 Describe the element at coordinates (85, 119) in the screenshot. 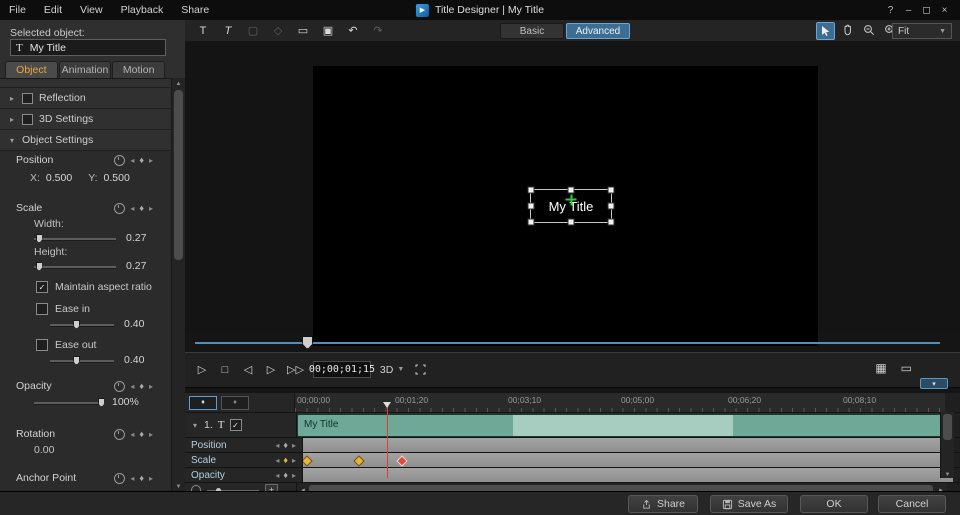

I see `section-3d-settings: ▸ 3D Settings` at that location.